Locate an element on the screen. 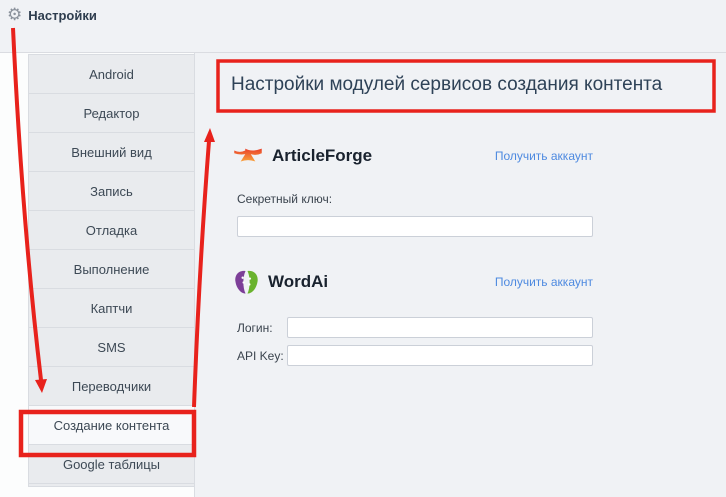 Image resolution: width=726 pixels, height=497 pixels. wordai-get-account-link: Получить аккаунт is located at coordinates (544, 282).